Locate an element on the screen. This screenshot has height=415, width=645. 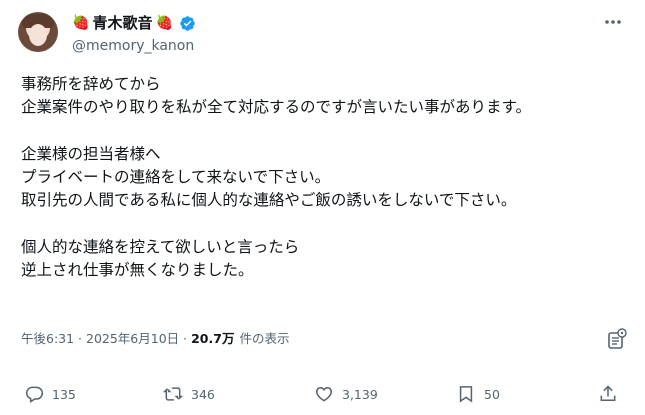
like-icon is located at coordinates (324, 394).